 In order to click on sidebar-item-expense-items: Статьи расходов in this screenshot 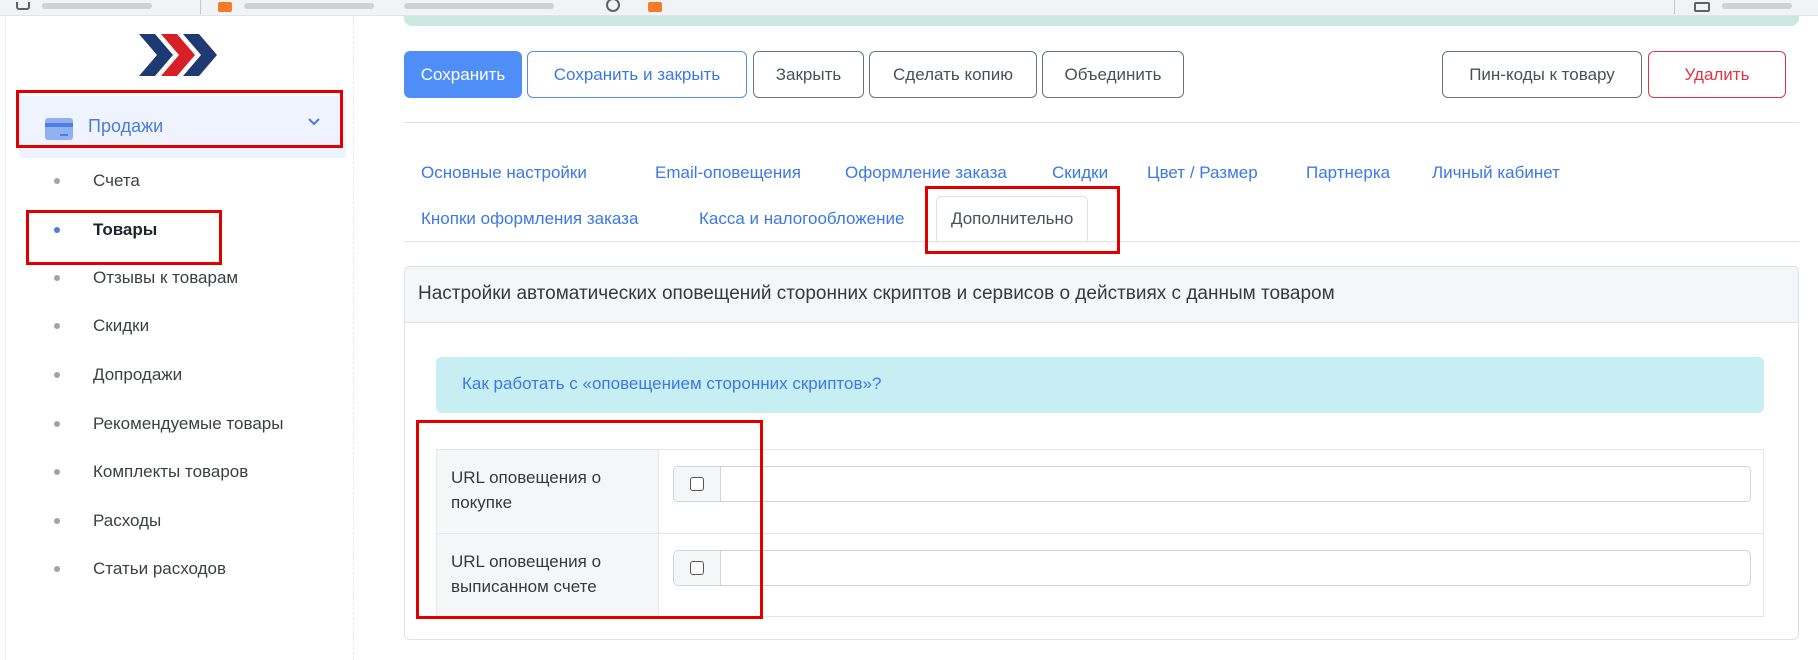, I will do `click(176, 569)`.